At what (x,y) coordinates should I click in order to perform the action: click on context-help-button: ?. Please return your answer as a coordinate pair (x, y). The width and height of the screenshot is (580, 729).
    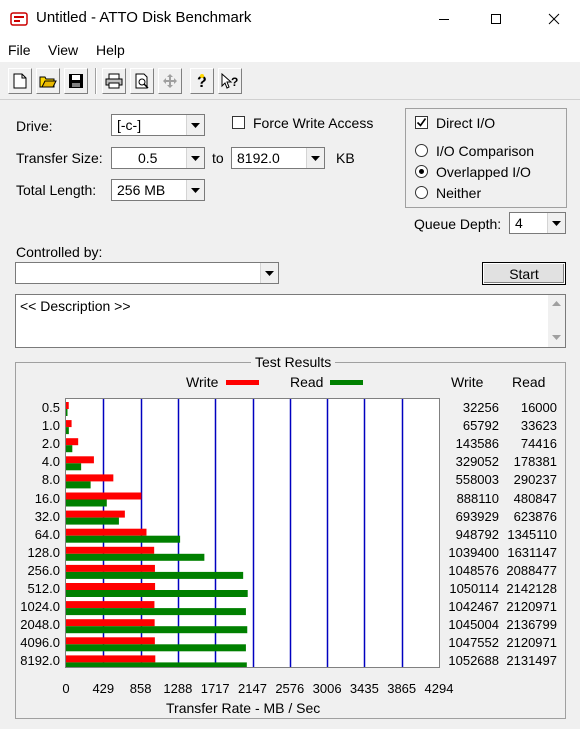
    Looking at the image, I should click on (230, 81).